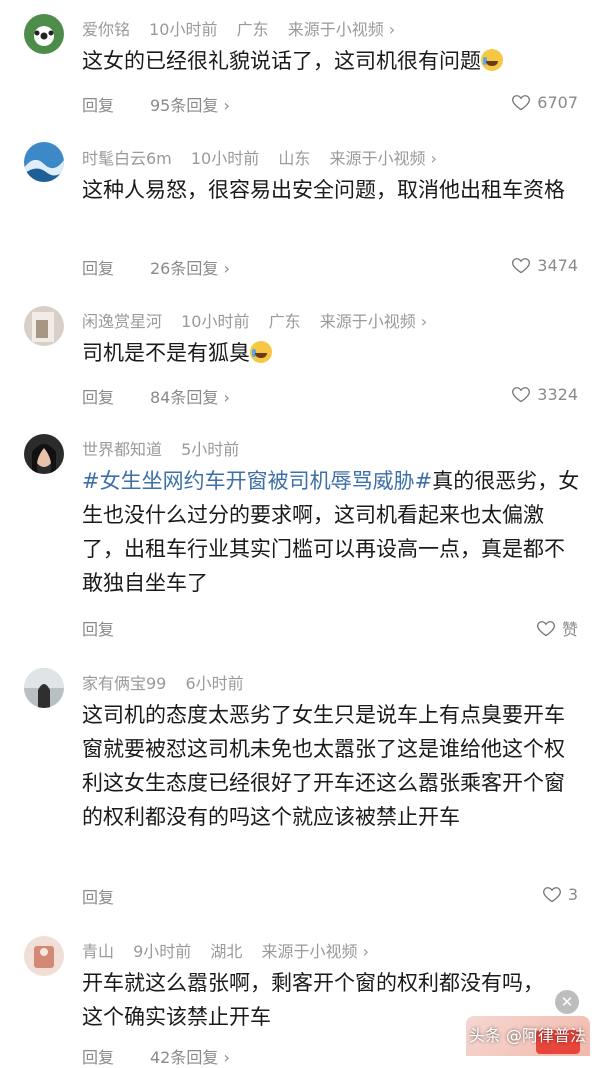 This screenshot has width=600, height=1068. What do you see at coordinates (557, 394) in the screenshot?
I see `like-count: 3324` at bounding box center [557, 394].